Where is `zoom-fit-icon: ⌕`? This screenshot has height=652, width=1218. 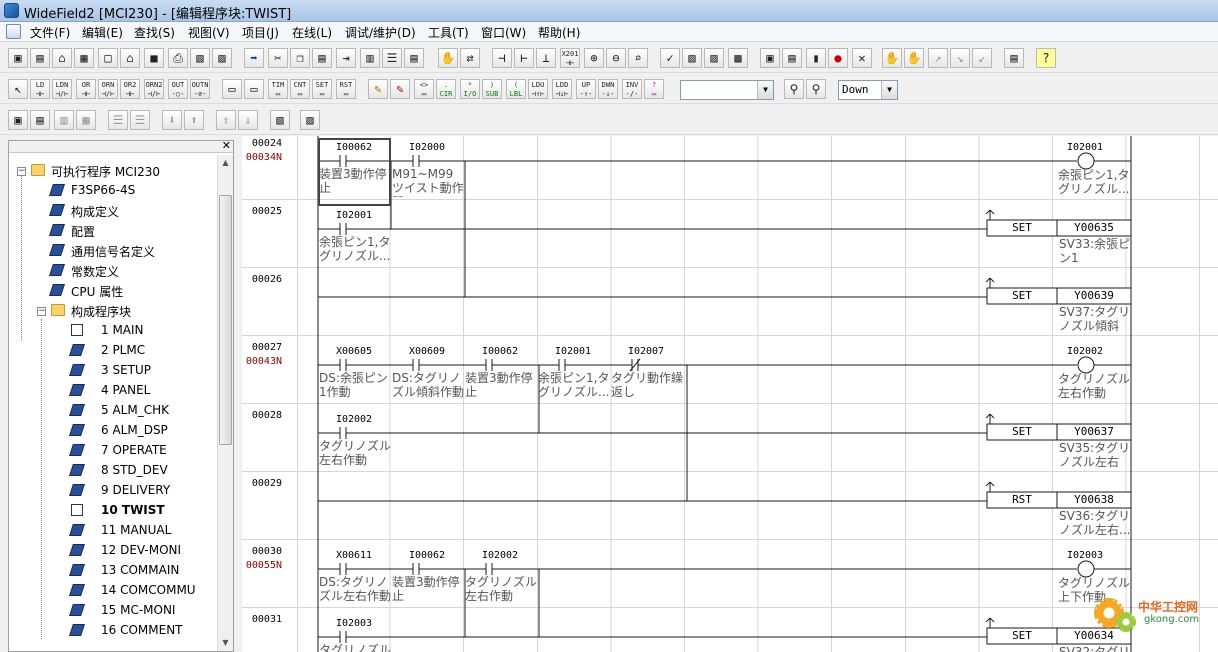
zoom-fit-icon: ⌕ is located at coordinates (638, 58).